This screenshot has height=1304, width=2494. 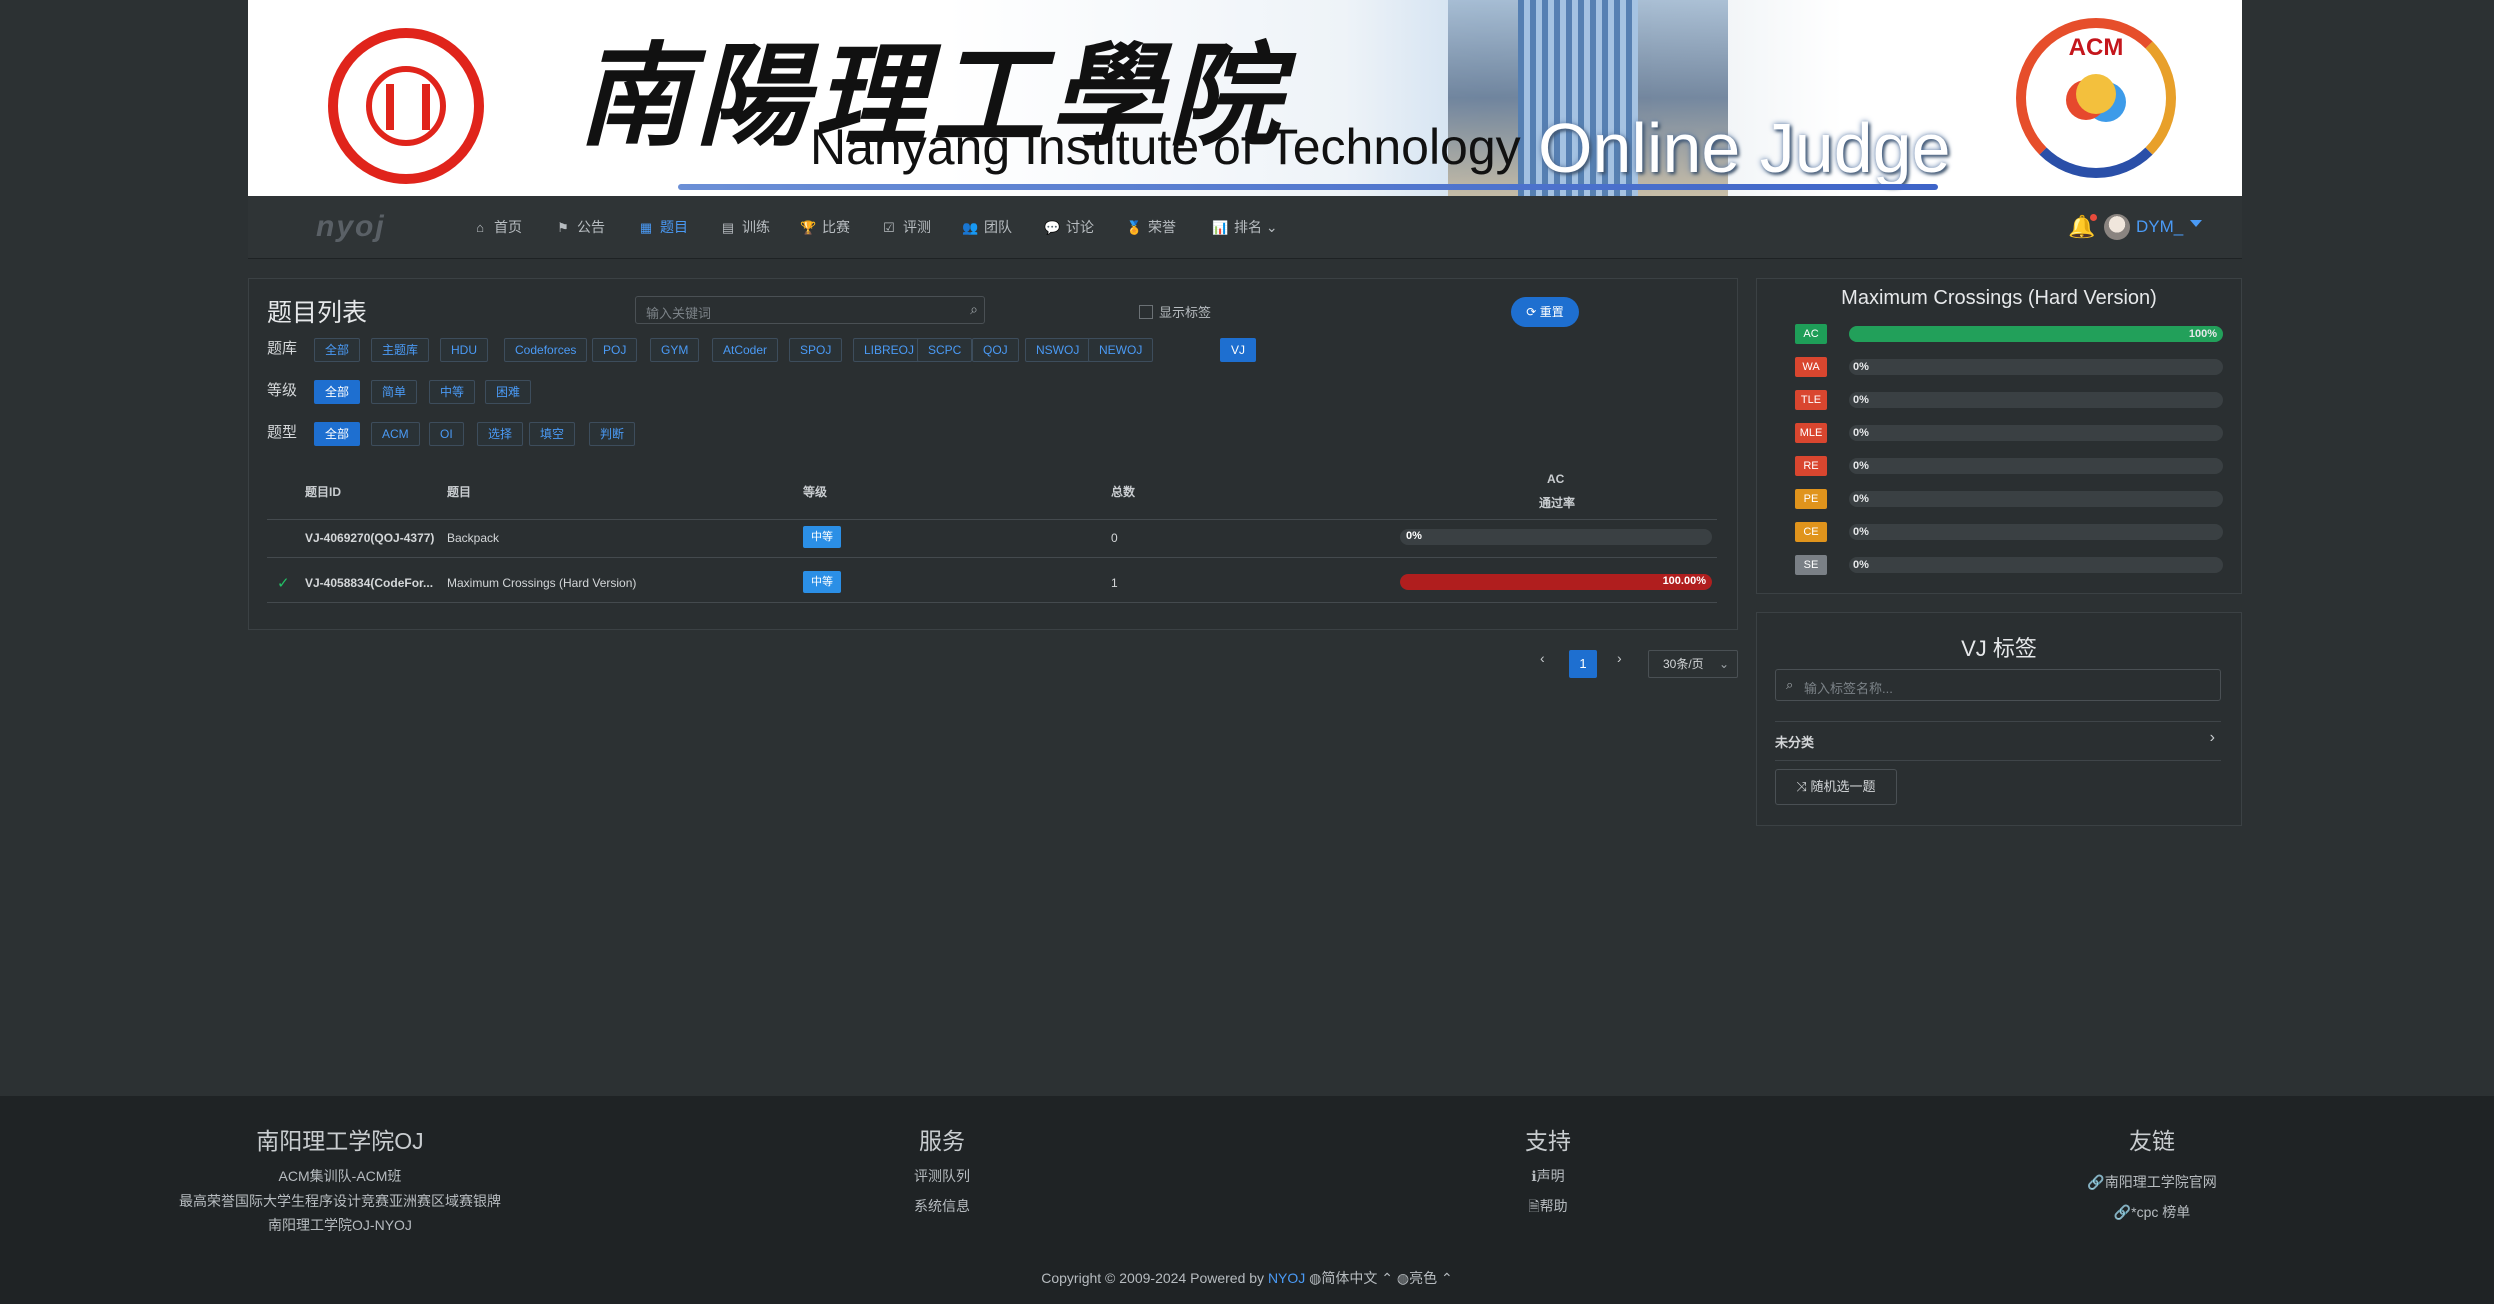 I want to click on type-chip: OI, so click(x=446, y=434).